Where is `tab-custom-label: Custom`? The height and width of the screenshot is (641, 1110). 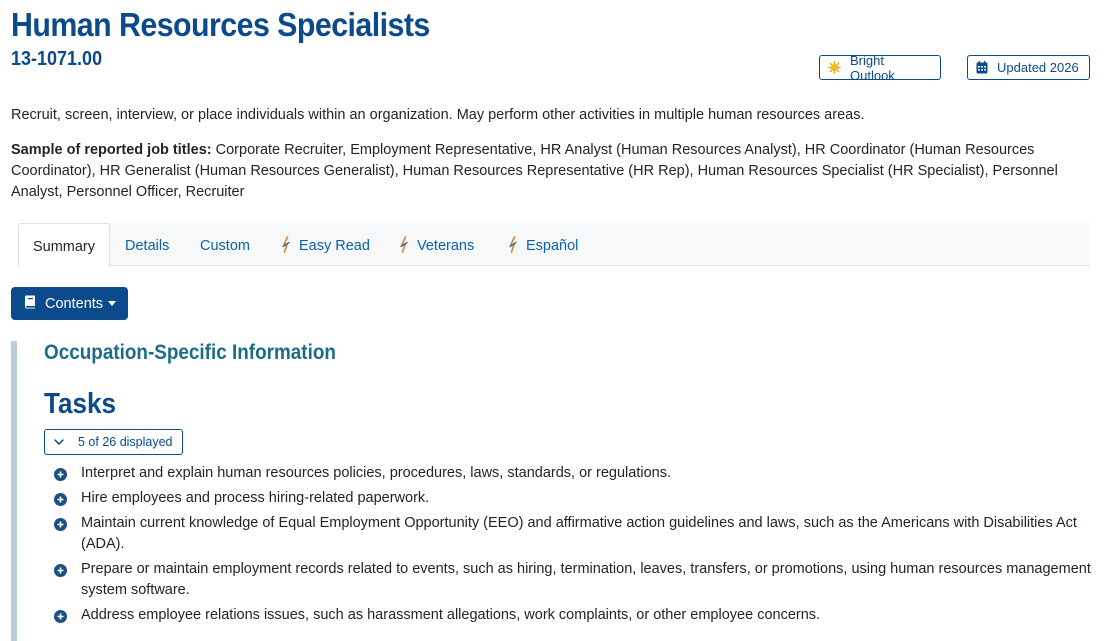 tab-custom-label: Custom is located at coordinates (225, 246).